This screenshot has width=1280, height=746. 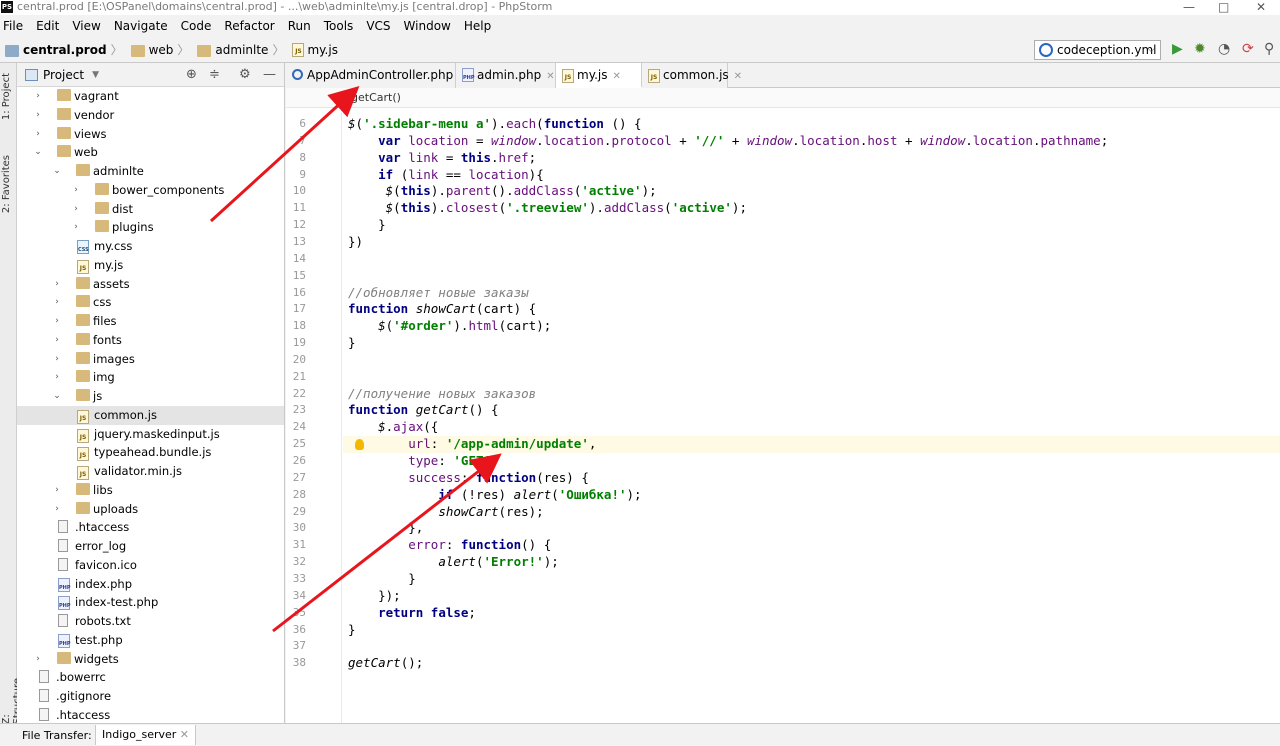 What do you see at coordinates (423, 410) in the screenshot?
I see `code-line: function getCart() {` at bounding box center [423, 410].